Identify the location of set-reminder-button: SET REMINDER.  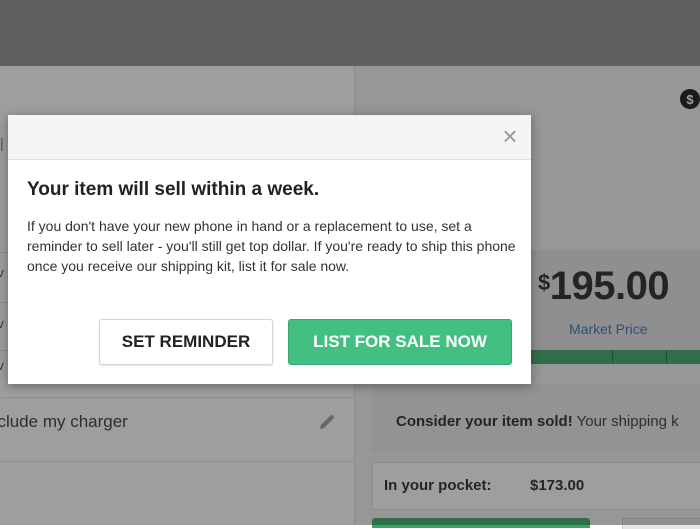
(186, 342).